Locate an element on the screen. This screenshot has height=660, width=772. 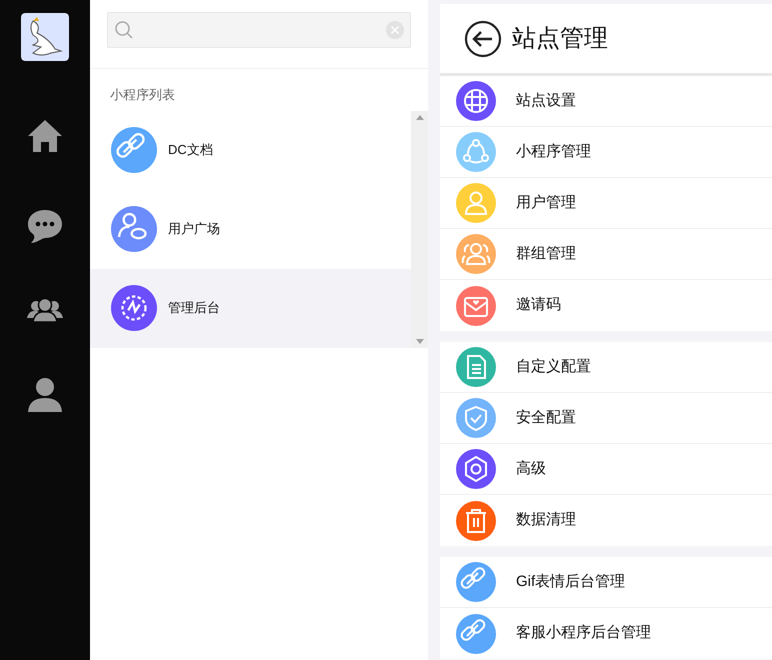
menu-item: 小程序管理 is located at coordinates (606, 152).